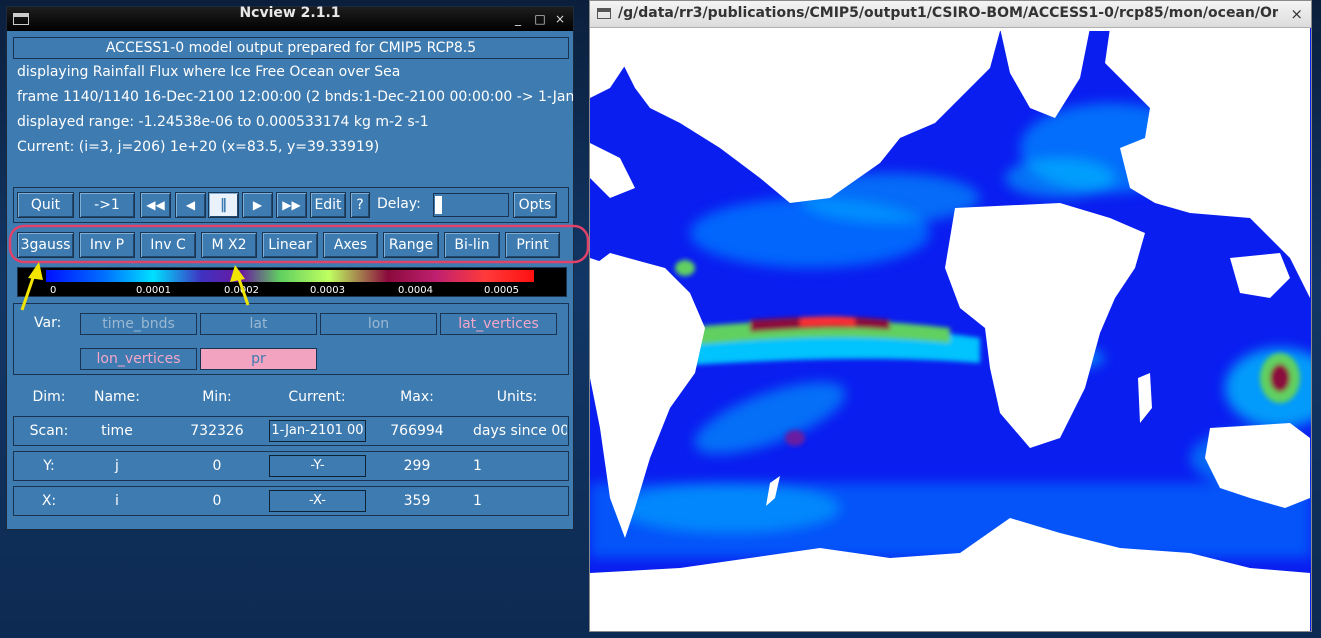  I want to click on step-back-button: ◀, so click(190, 205).